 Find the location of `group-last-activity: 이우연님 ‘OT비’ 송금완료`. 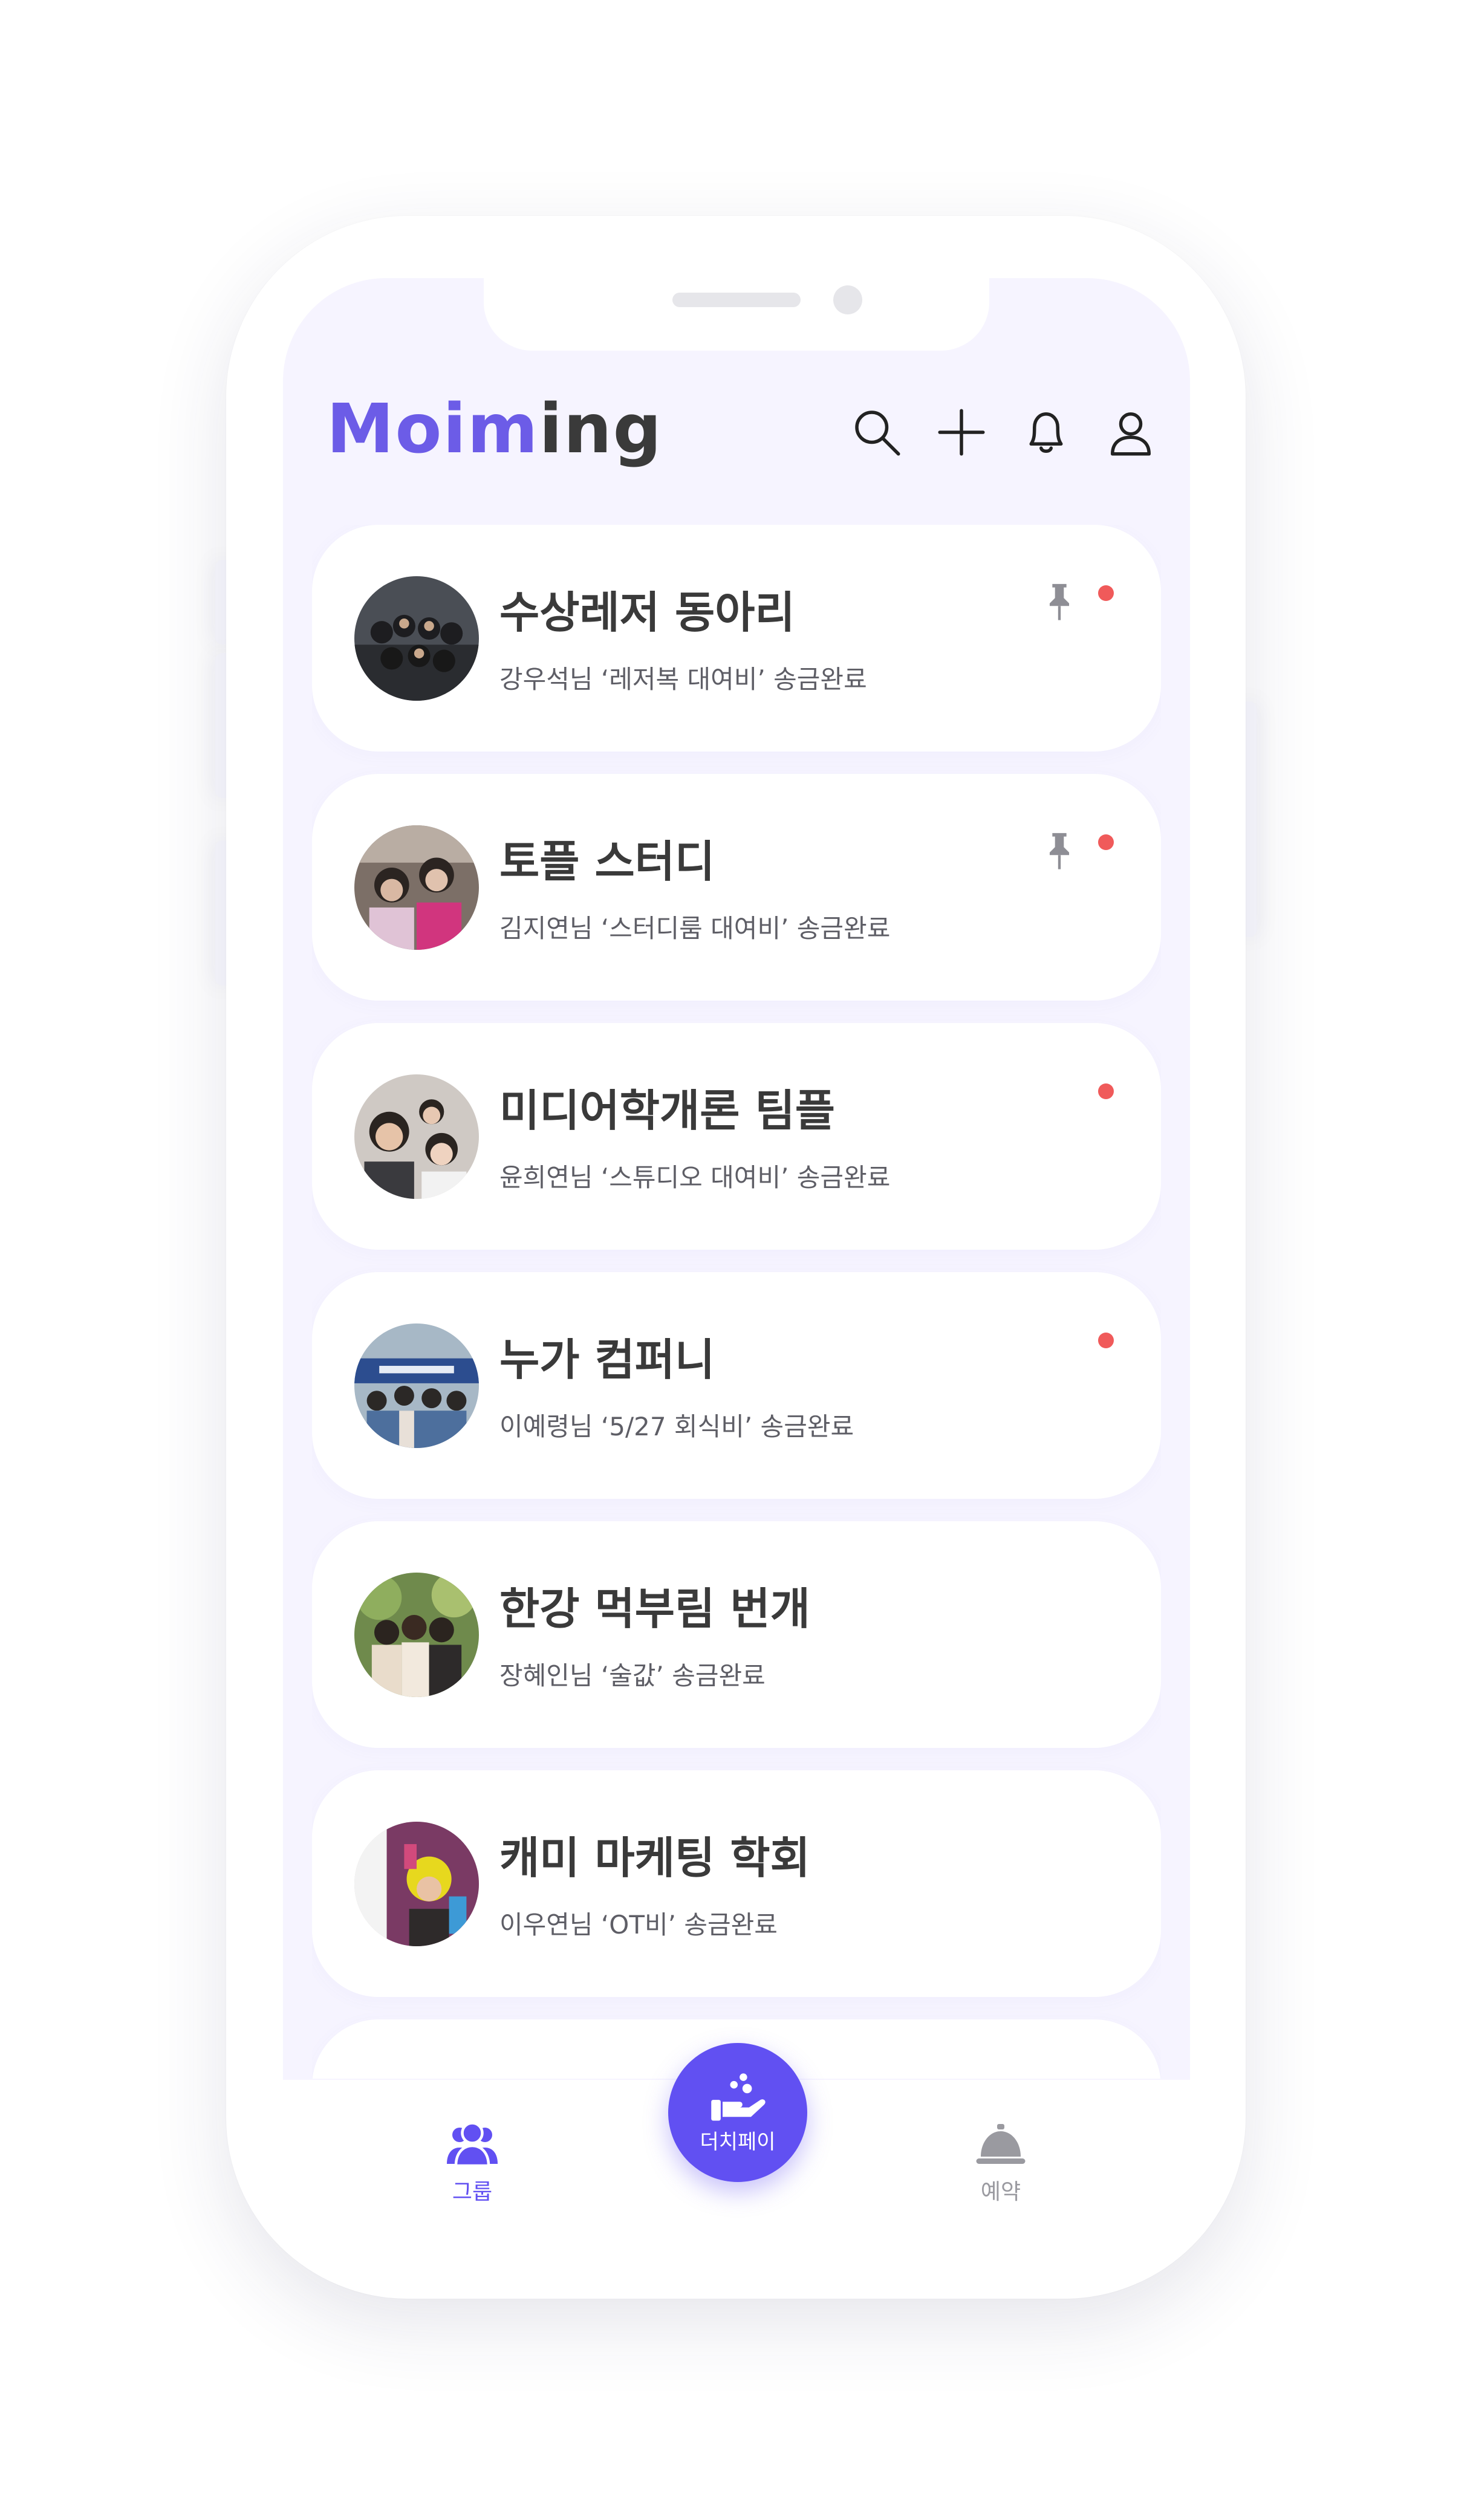

group-last-activity: 이우연님 ‘OT비’ 송금완료 is located at coordinates (639, 1925).